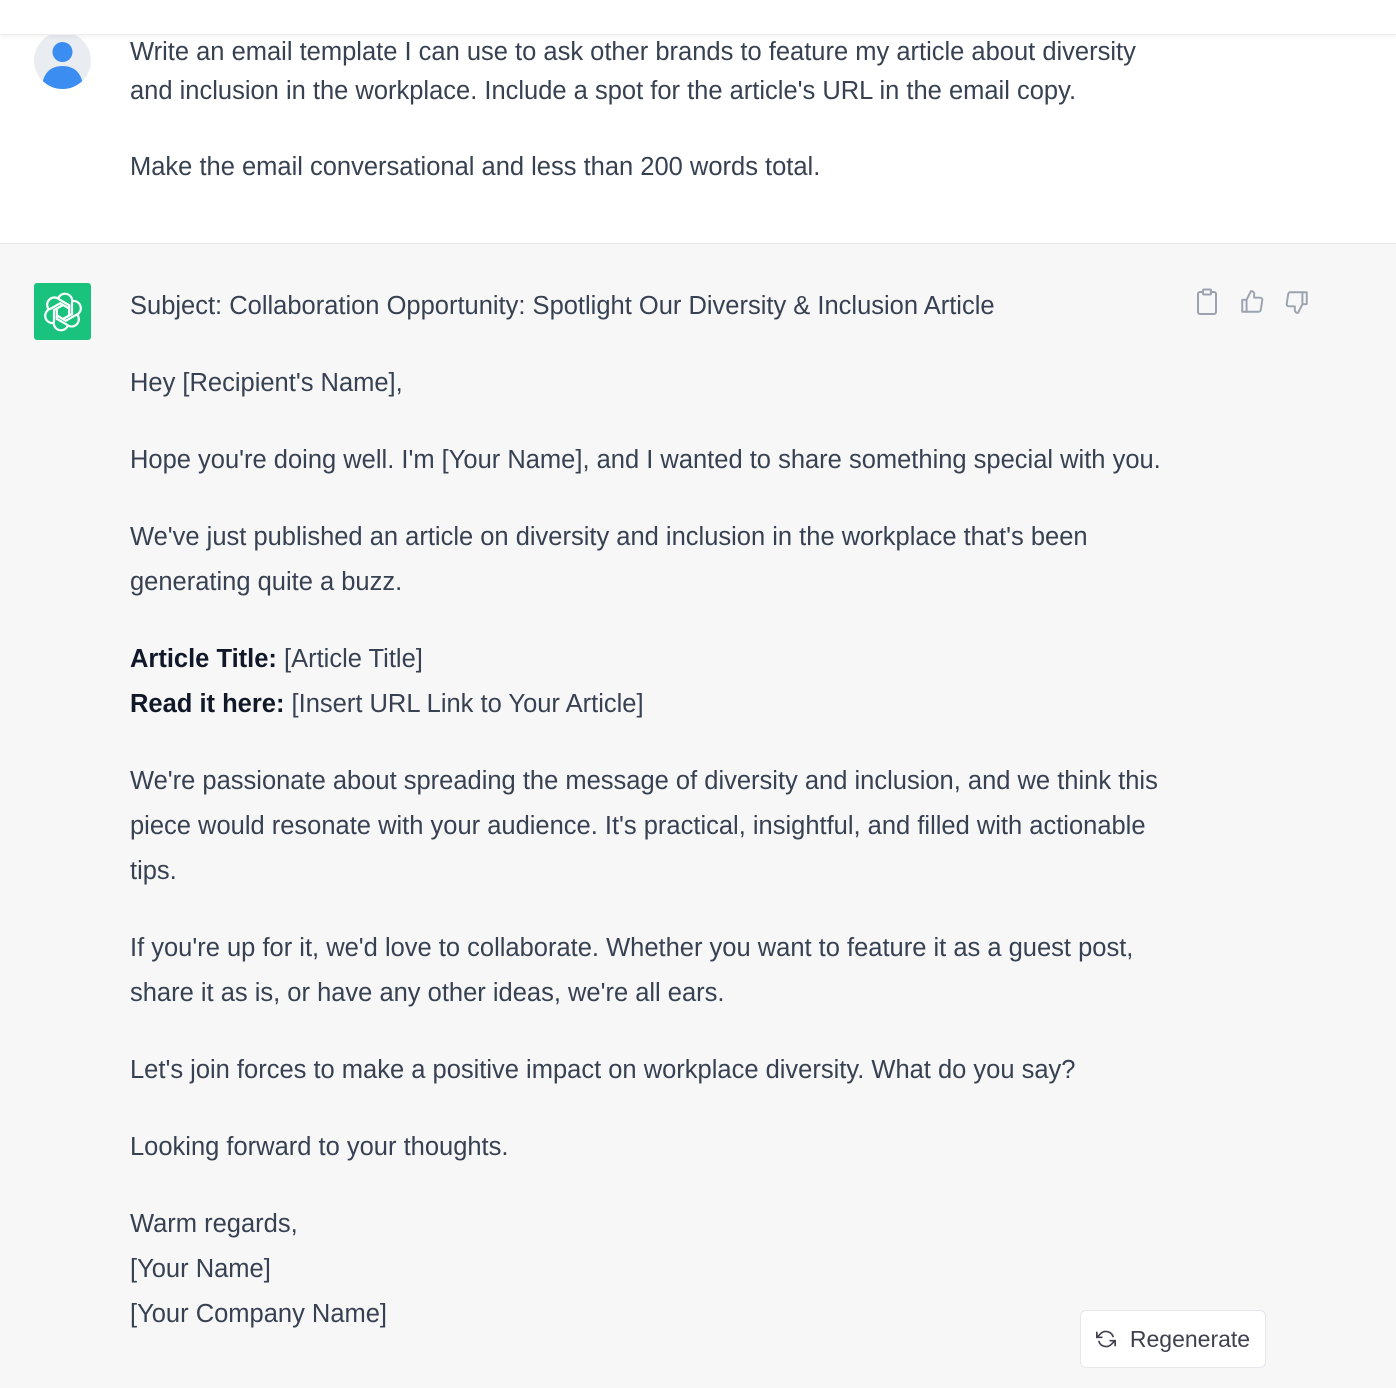 The width and height of the screenshot is (1396, 1388). I want to click on assistant-avatar, so click(62, 311).